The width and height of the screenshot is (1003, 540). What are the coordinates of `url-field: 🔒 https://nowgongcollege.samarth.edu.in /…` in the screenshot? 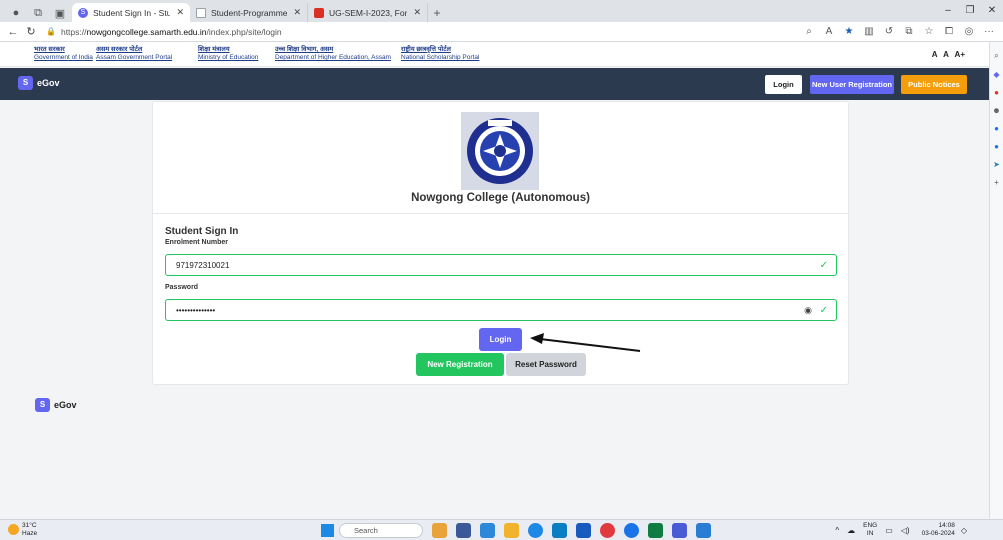 It's located at (406, 32).